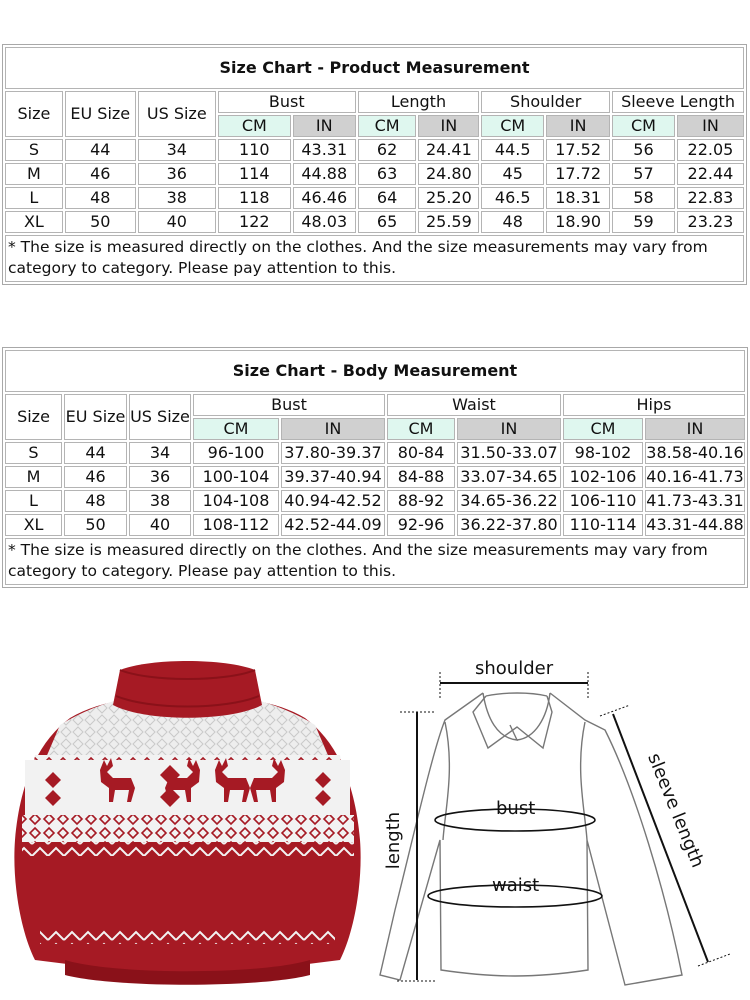 The image size is (750, 1000). I want to click on header-waist: Waist, so click(474, 405).